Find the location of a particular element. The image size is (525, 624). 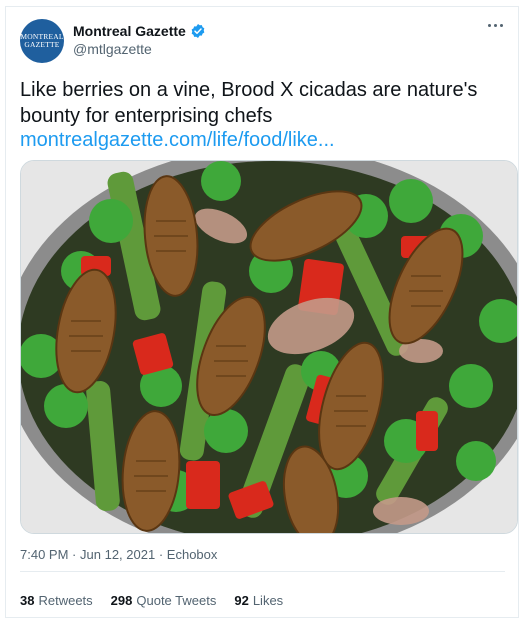

tweet-source: Echobox is located at coordinates (192, 554).